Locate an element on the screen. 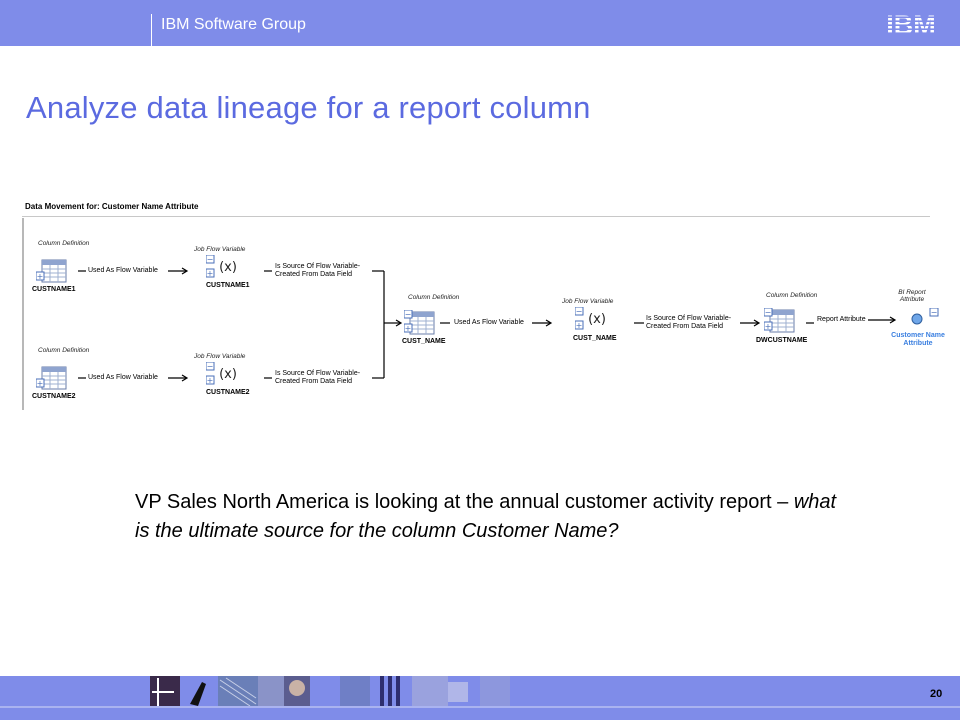 This screenshot has height=720, width=960. footer-bar: 20 is located at coordinates (480, 692).